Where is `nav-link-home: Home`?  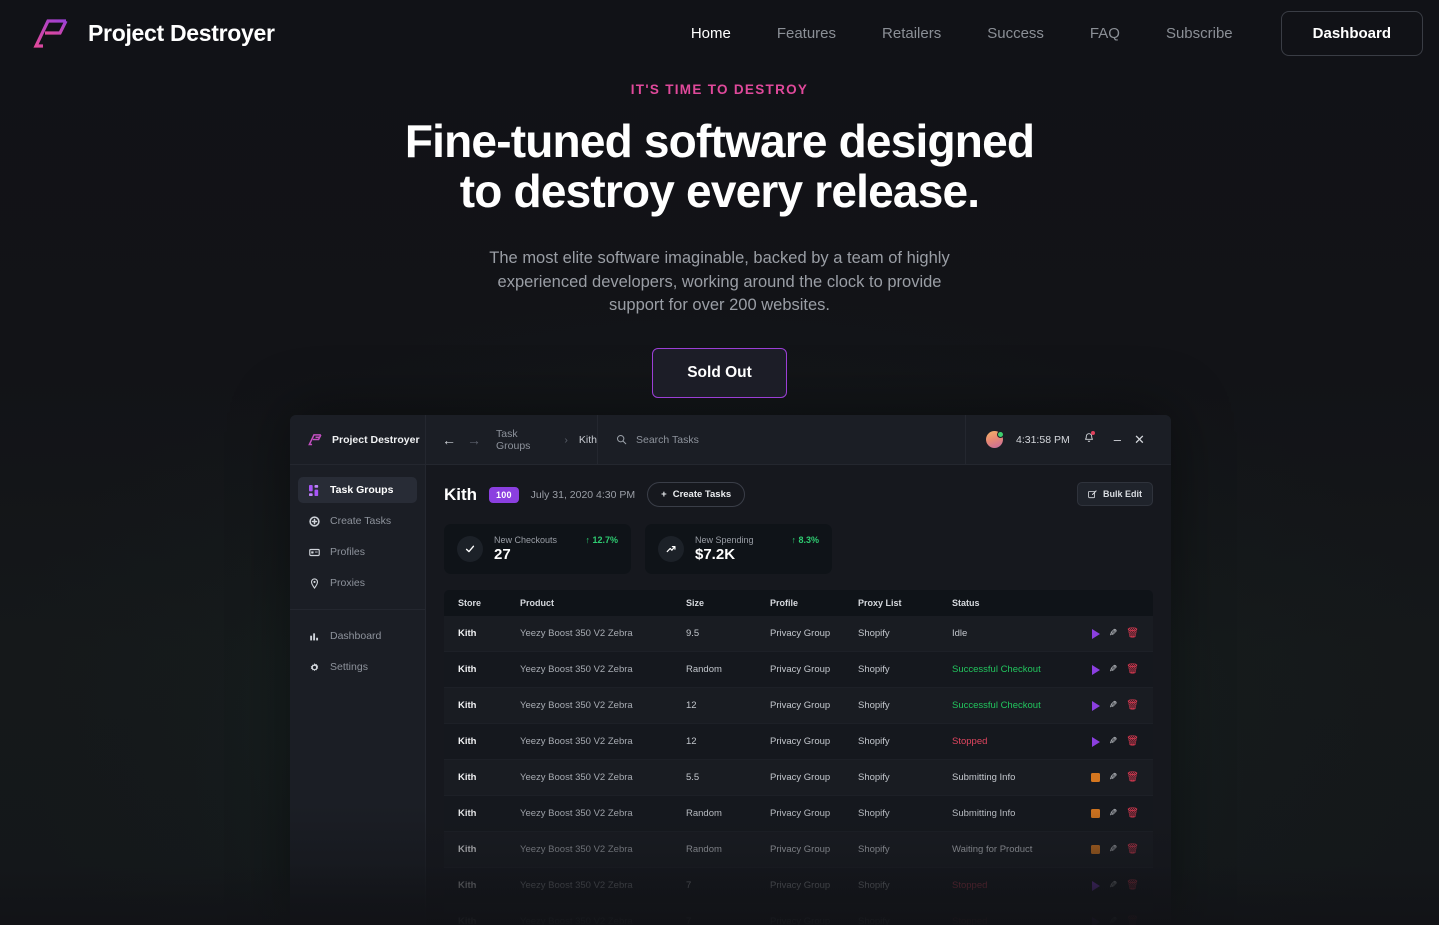 nav-link-home: Home is located at coordinates (711, 33).